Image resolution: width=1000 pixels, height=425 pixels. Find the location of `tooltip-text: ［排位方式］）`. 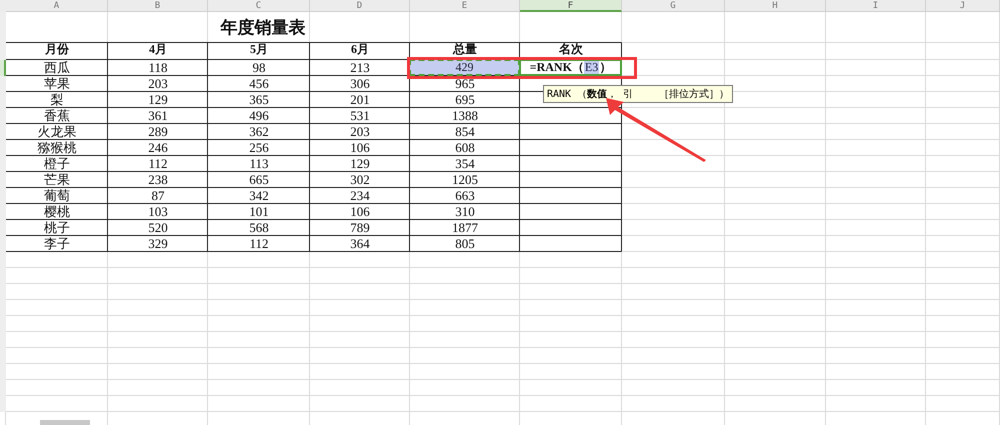

tooltip-text: ［排位方式］） is located at coordinates (694, 94).